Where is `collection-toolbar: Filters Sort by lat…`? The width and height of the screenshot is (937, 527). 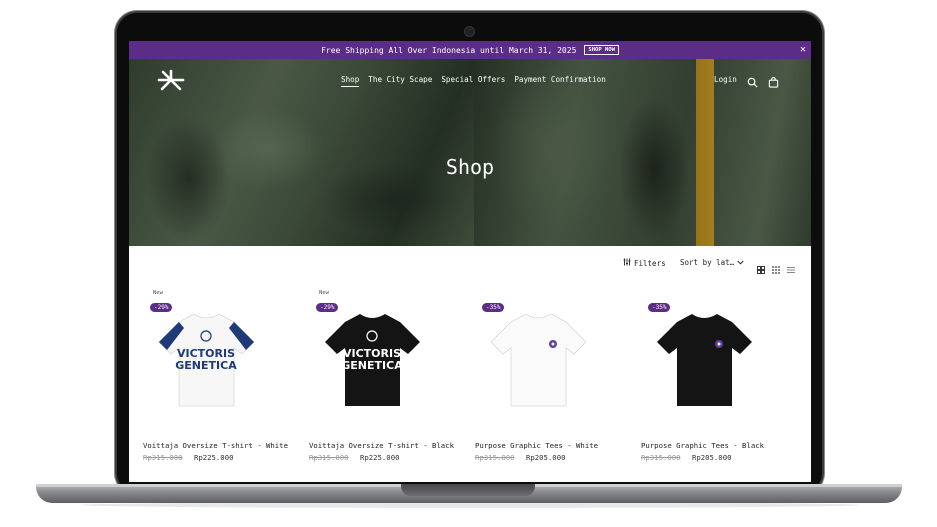 collection-toolbar: Filters Sort by lat… is located at coordinates (470, 265).